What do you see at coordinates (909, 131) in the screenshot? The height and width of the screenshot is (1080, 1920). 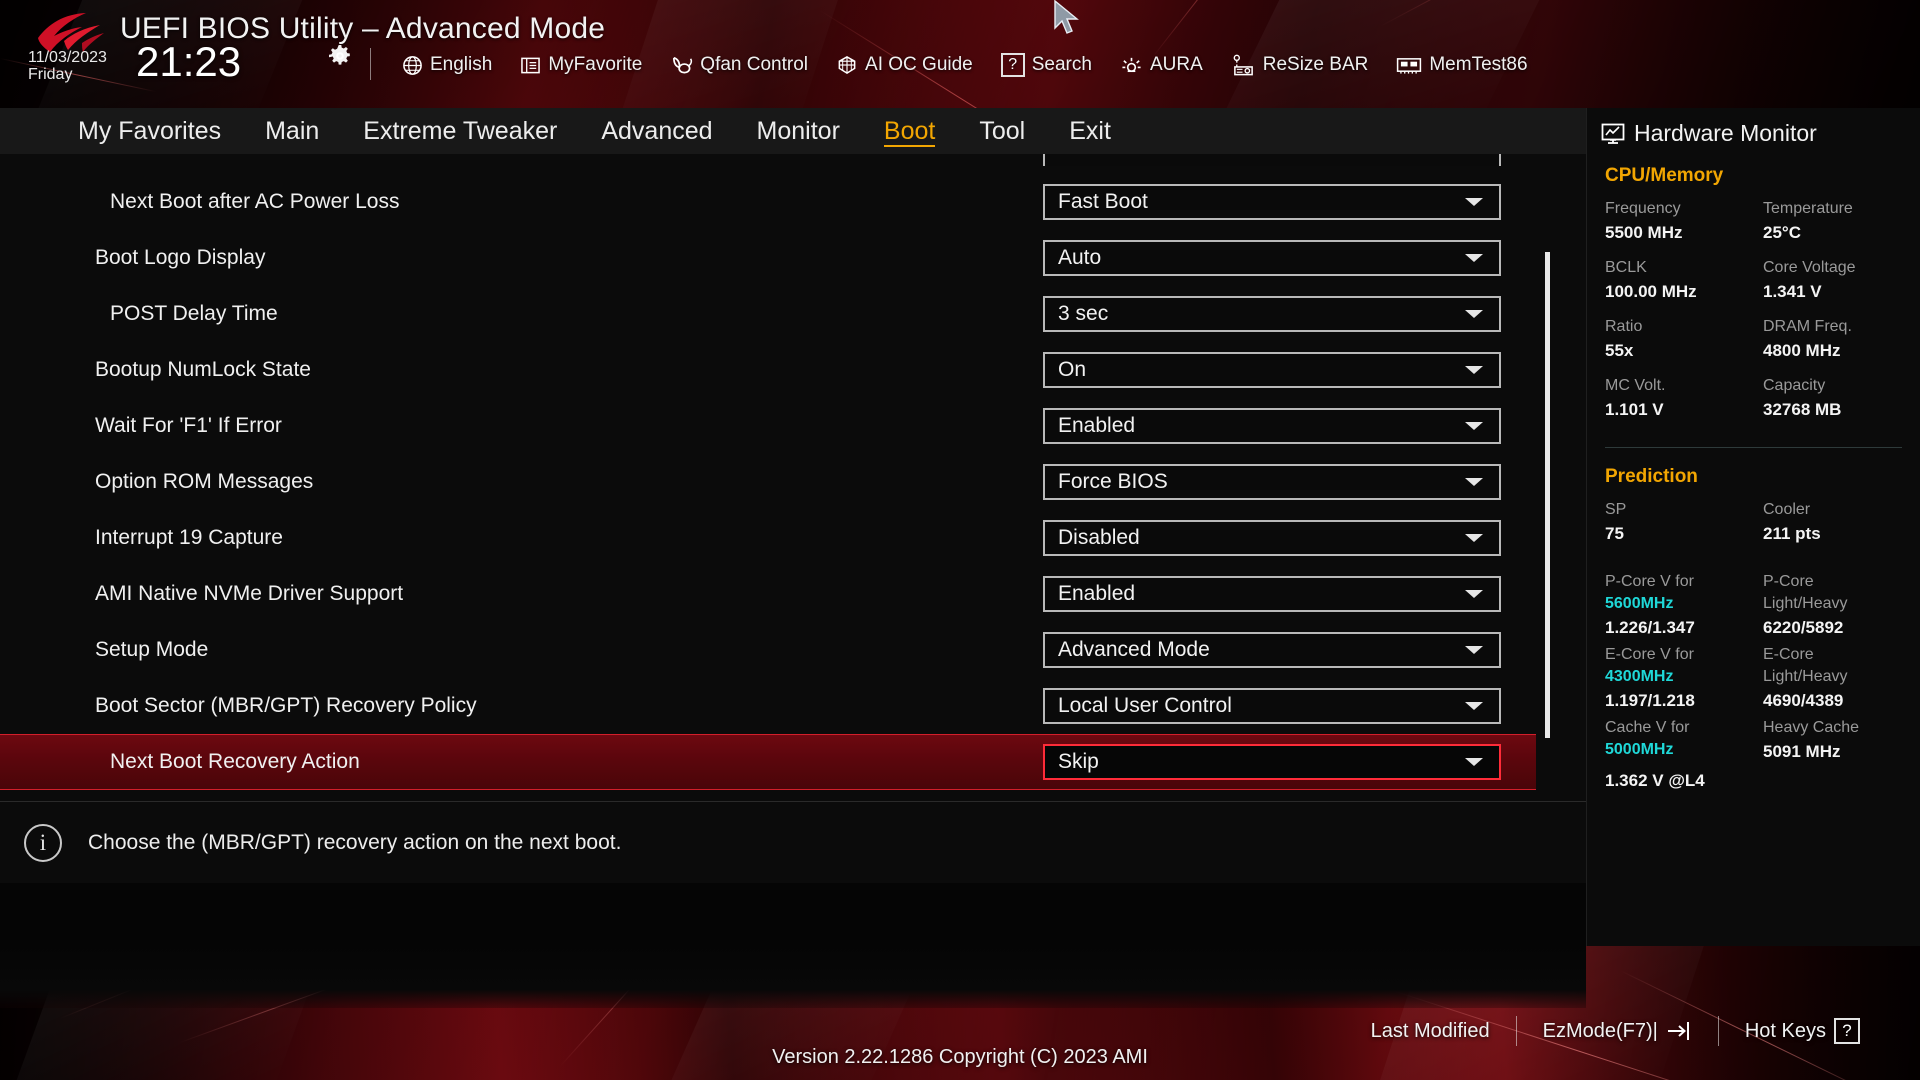 I see `tab-boot: Boot` at bounding box center [909, 131].